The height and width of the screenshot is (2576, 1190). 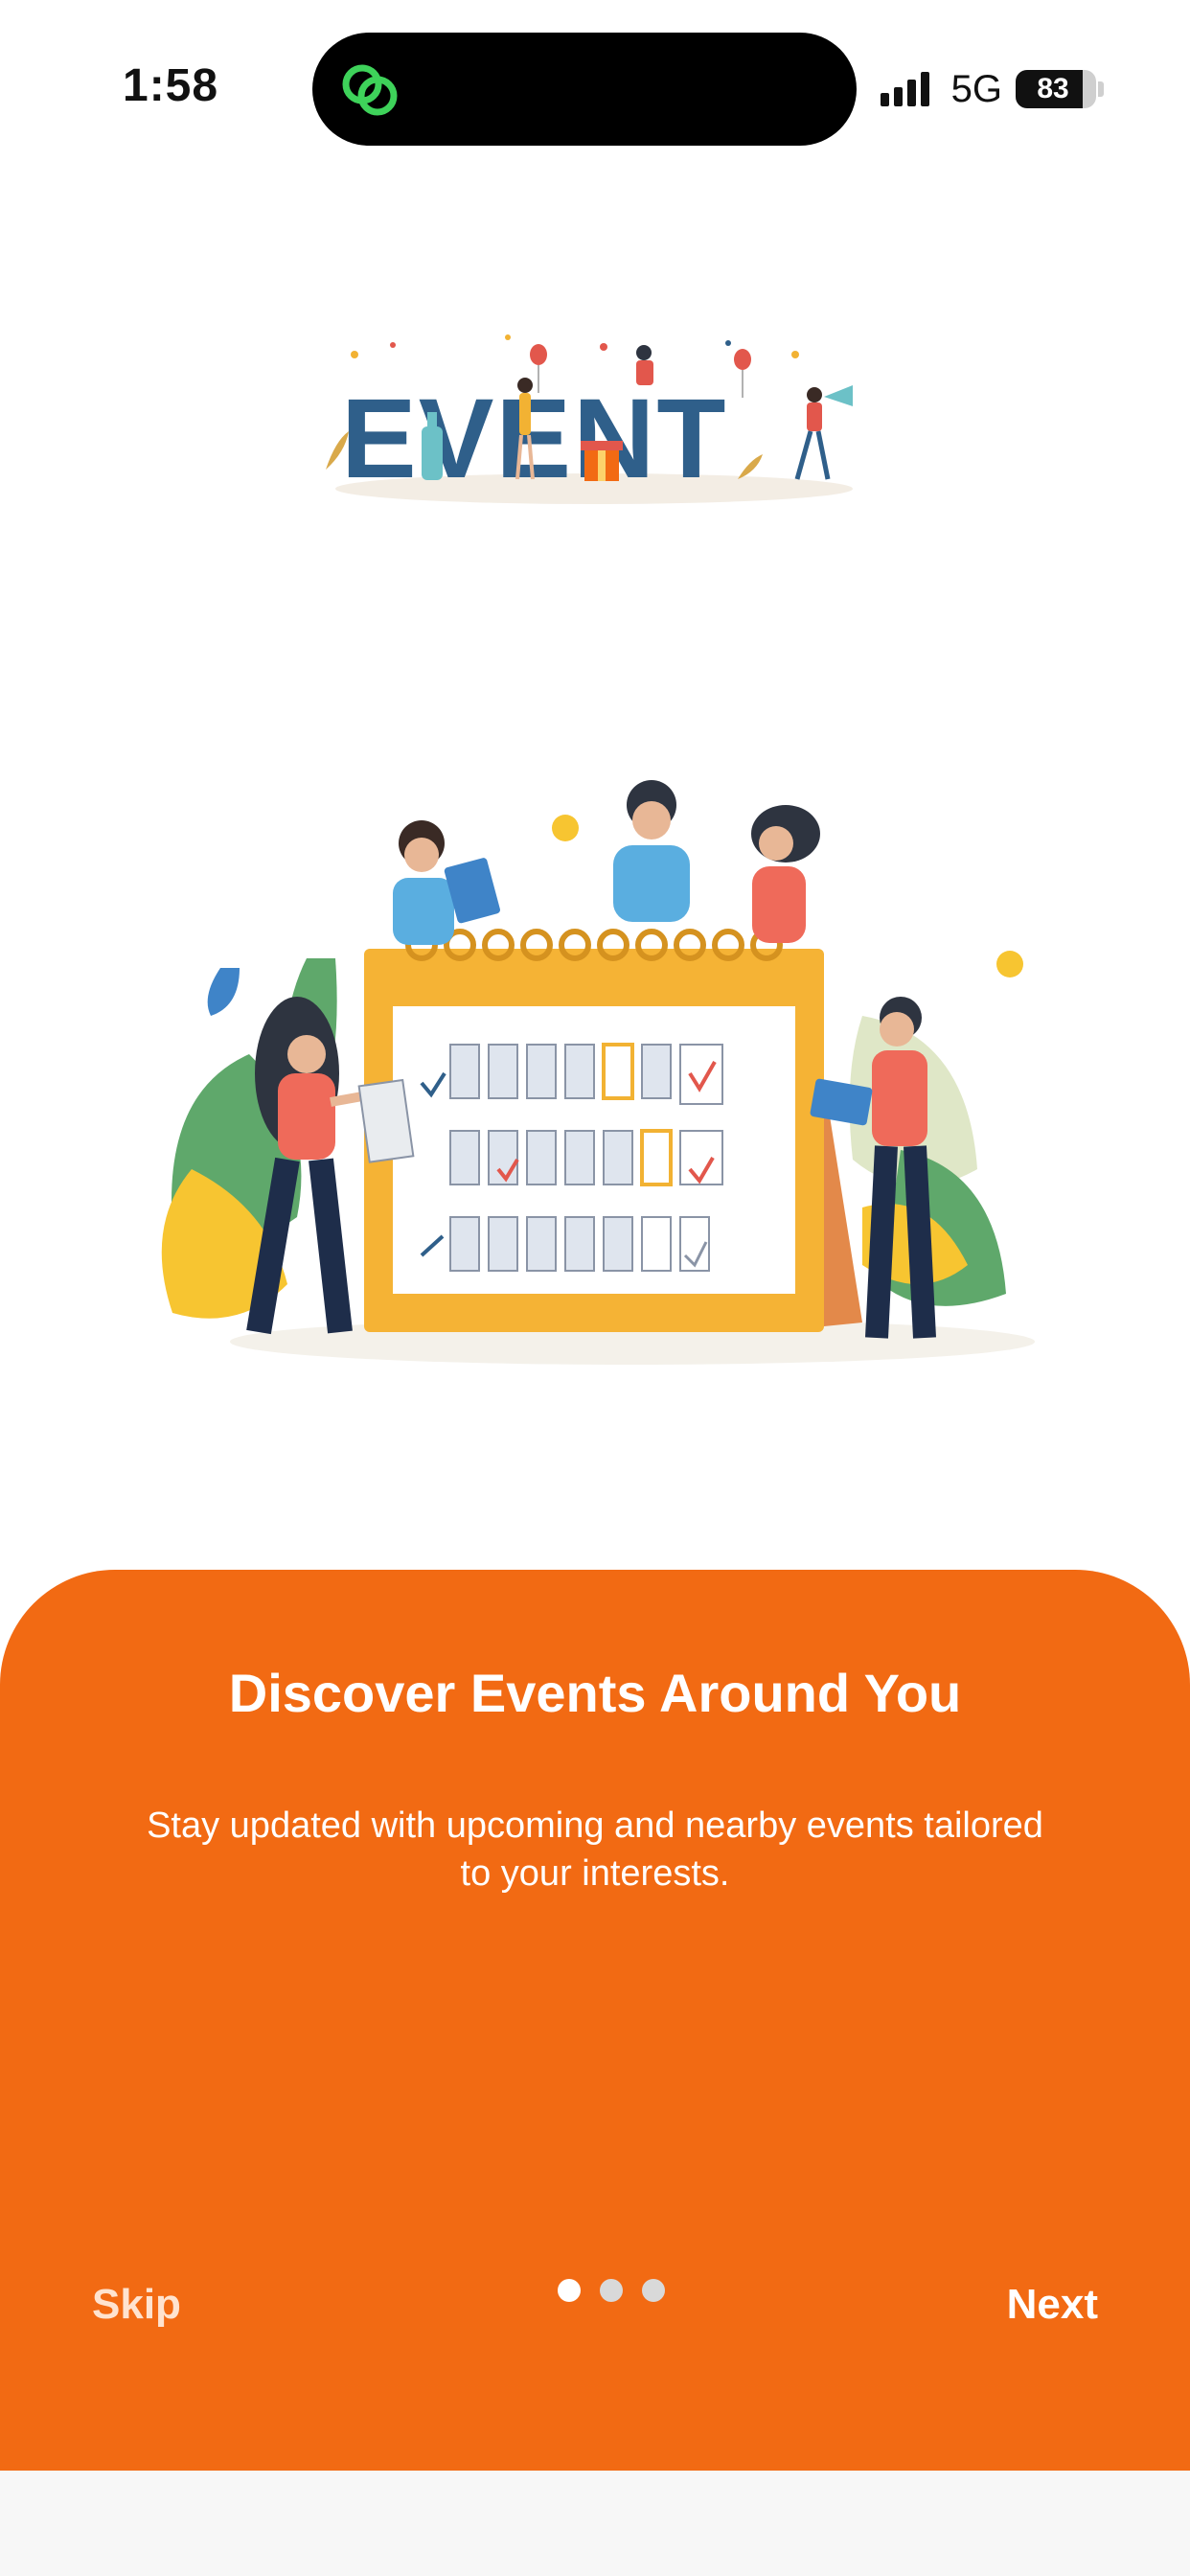 What do you see at coordinates (1101, 89) in the screenshot?
I see `battery-cap` at bounding box center [1101, 89].